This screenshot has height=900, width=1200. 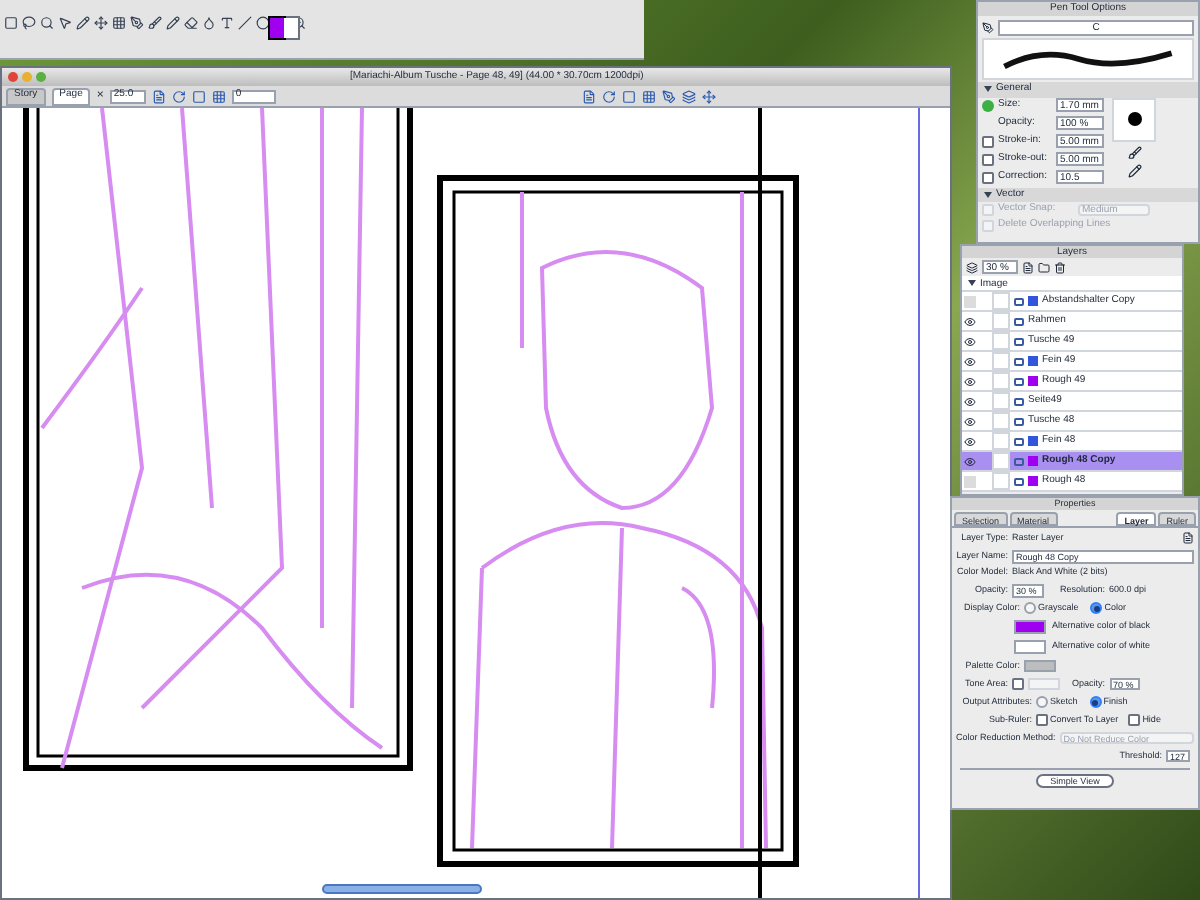 What do you see at coordinates (11, 23) in the screenshot?
I see `selection-rect-icon` at bounding box center [11, 23].